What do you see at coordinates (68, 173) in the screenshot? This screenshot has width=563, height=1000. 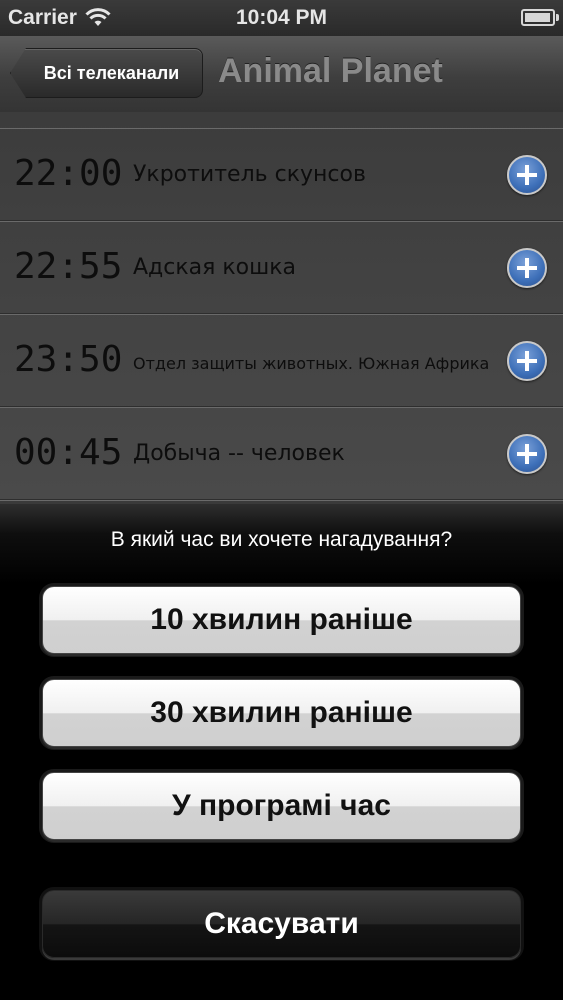 I see `program-time: 22:00` at bounding box center [68, 173].